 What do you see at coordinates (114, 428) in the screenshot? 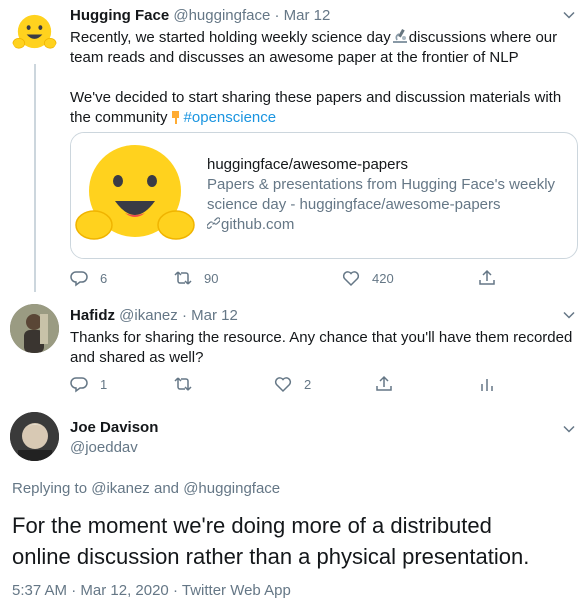
I see `display-name: Joe Davison` at bounding box center [114, 428].